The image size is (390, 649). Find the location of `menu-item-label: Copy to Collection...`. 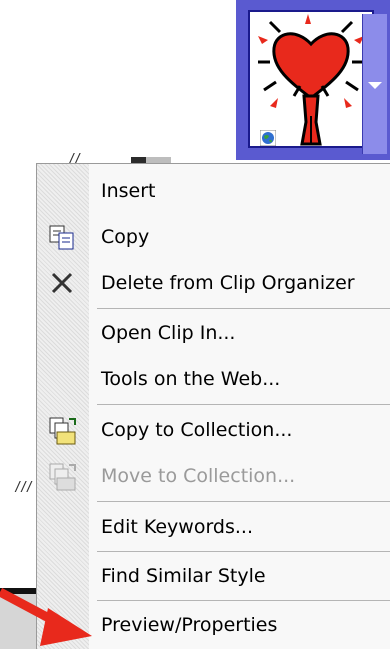

menu-item-label: Copy to Collection... is located at coordinates (197, 430).